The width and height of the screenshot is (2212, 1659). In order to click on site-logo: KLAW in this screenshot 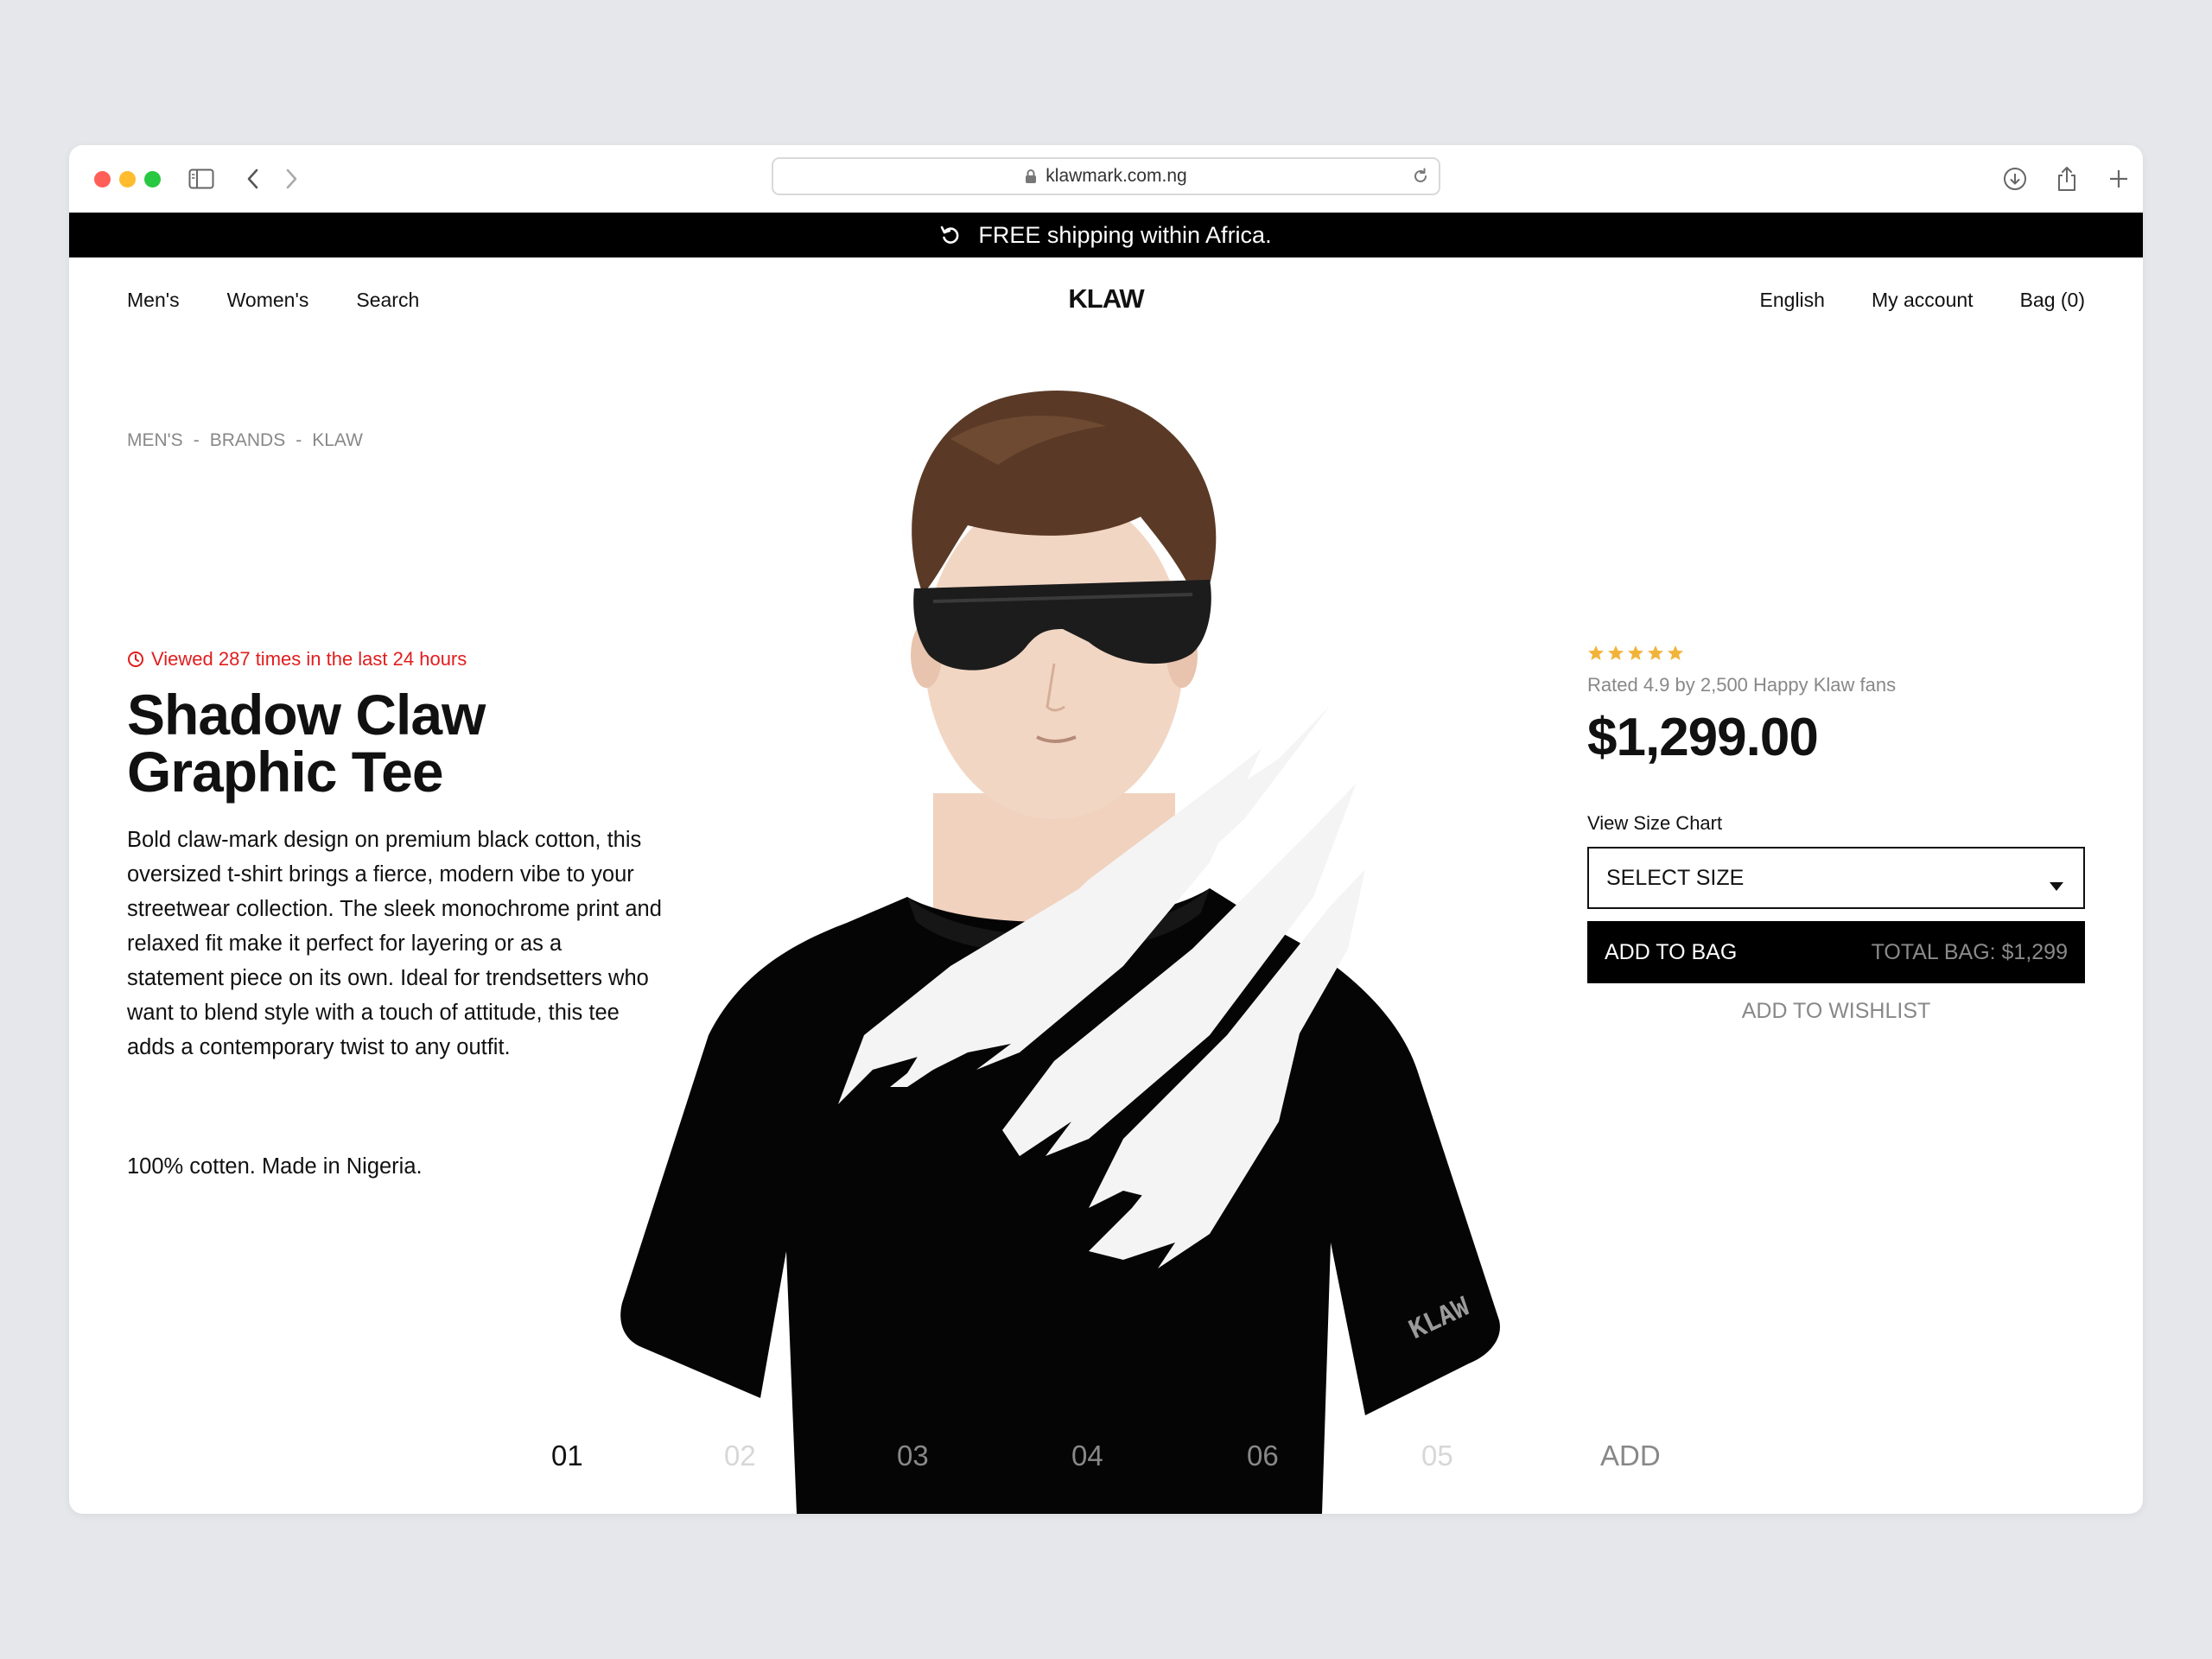, I will do `click(1106, 299)`.